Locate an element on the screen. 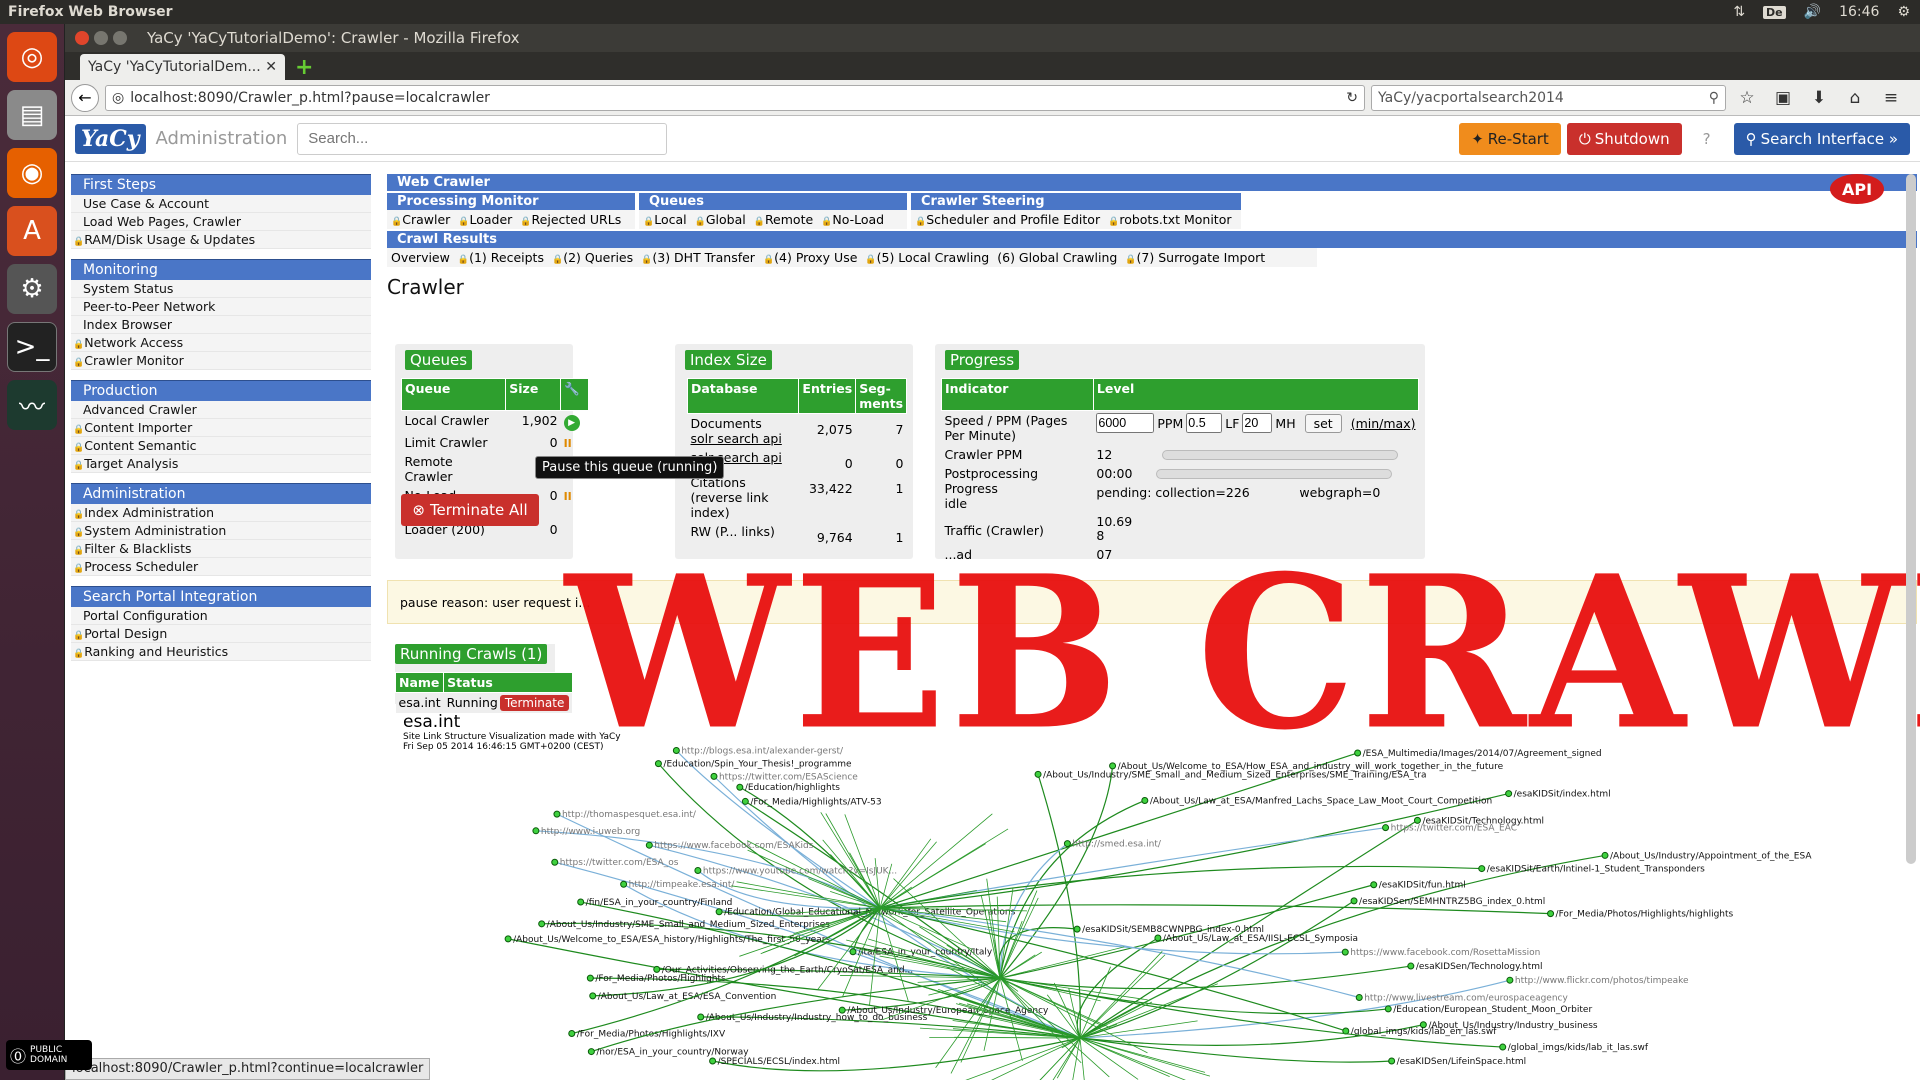  search-interface-button: ⚲ Search Interface » is located at coordinates (1821, 138).